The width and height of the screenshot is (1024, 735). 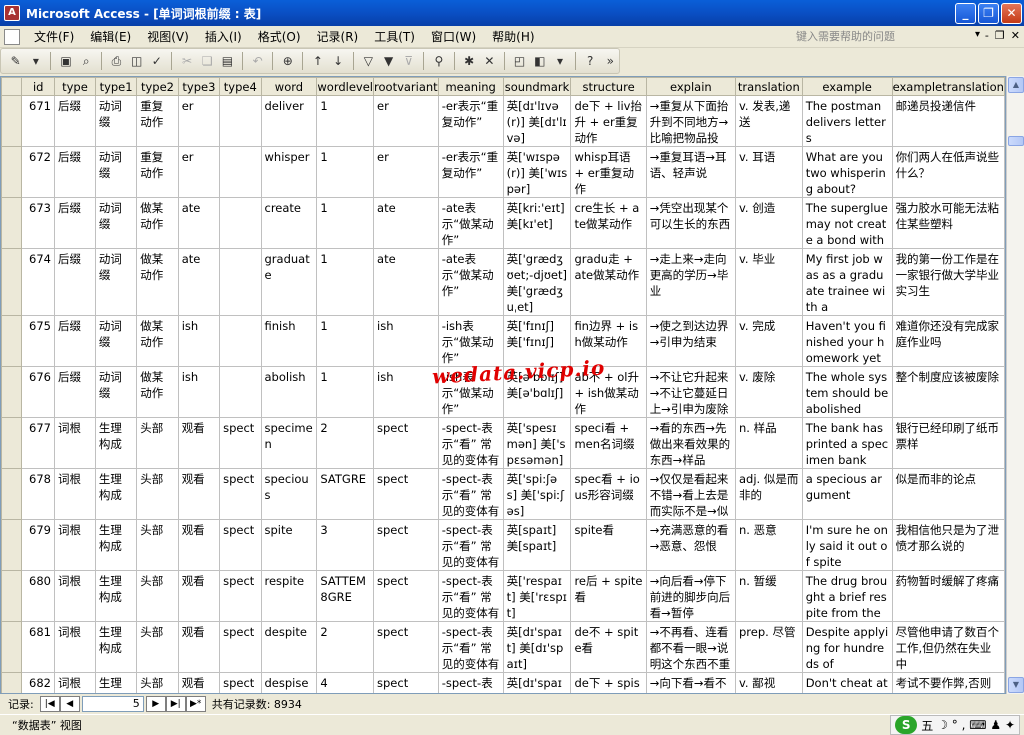 I want to click on minimize-button: _, so click(x=965, y=13).